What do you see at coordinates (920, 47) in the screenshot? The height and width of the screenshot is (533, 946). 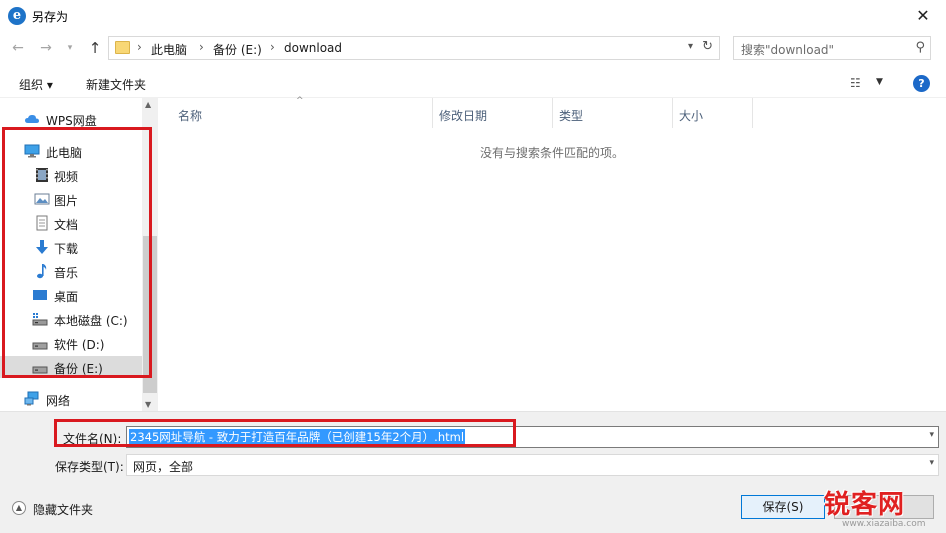 I see `search-icon: ⚲` at bounding box center [920, 47].